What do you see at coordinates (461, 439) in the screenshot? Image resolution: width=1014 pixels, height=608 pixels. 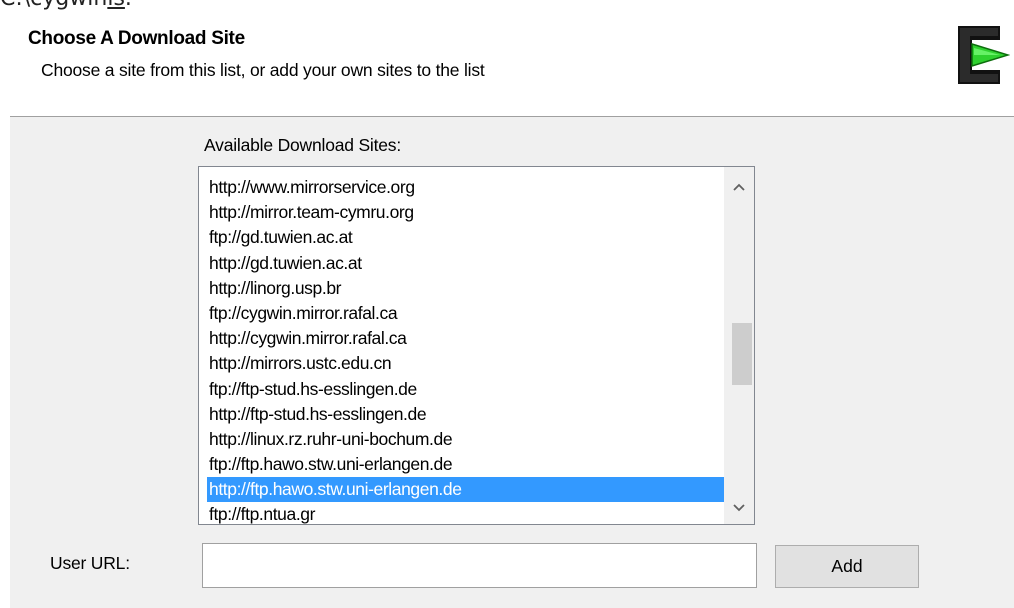 I see `list-item: http://linux.rz.ruhr-uni-bochum.de` at bounding box center [461, 439].